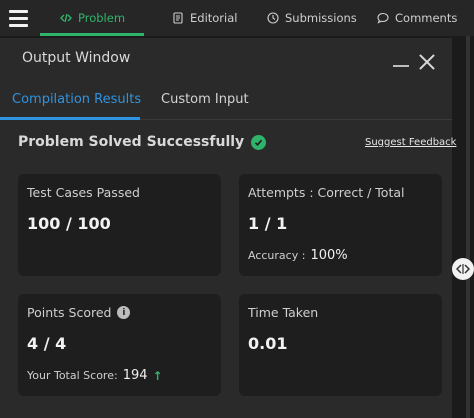 This screenshot has height=418, width=474. I want to click on scrollbar, so click(468, 227).